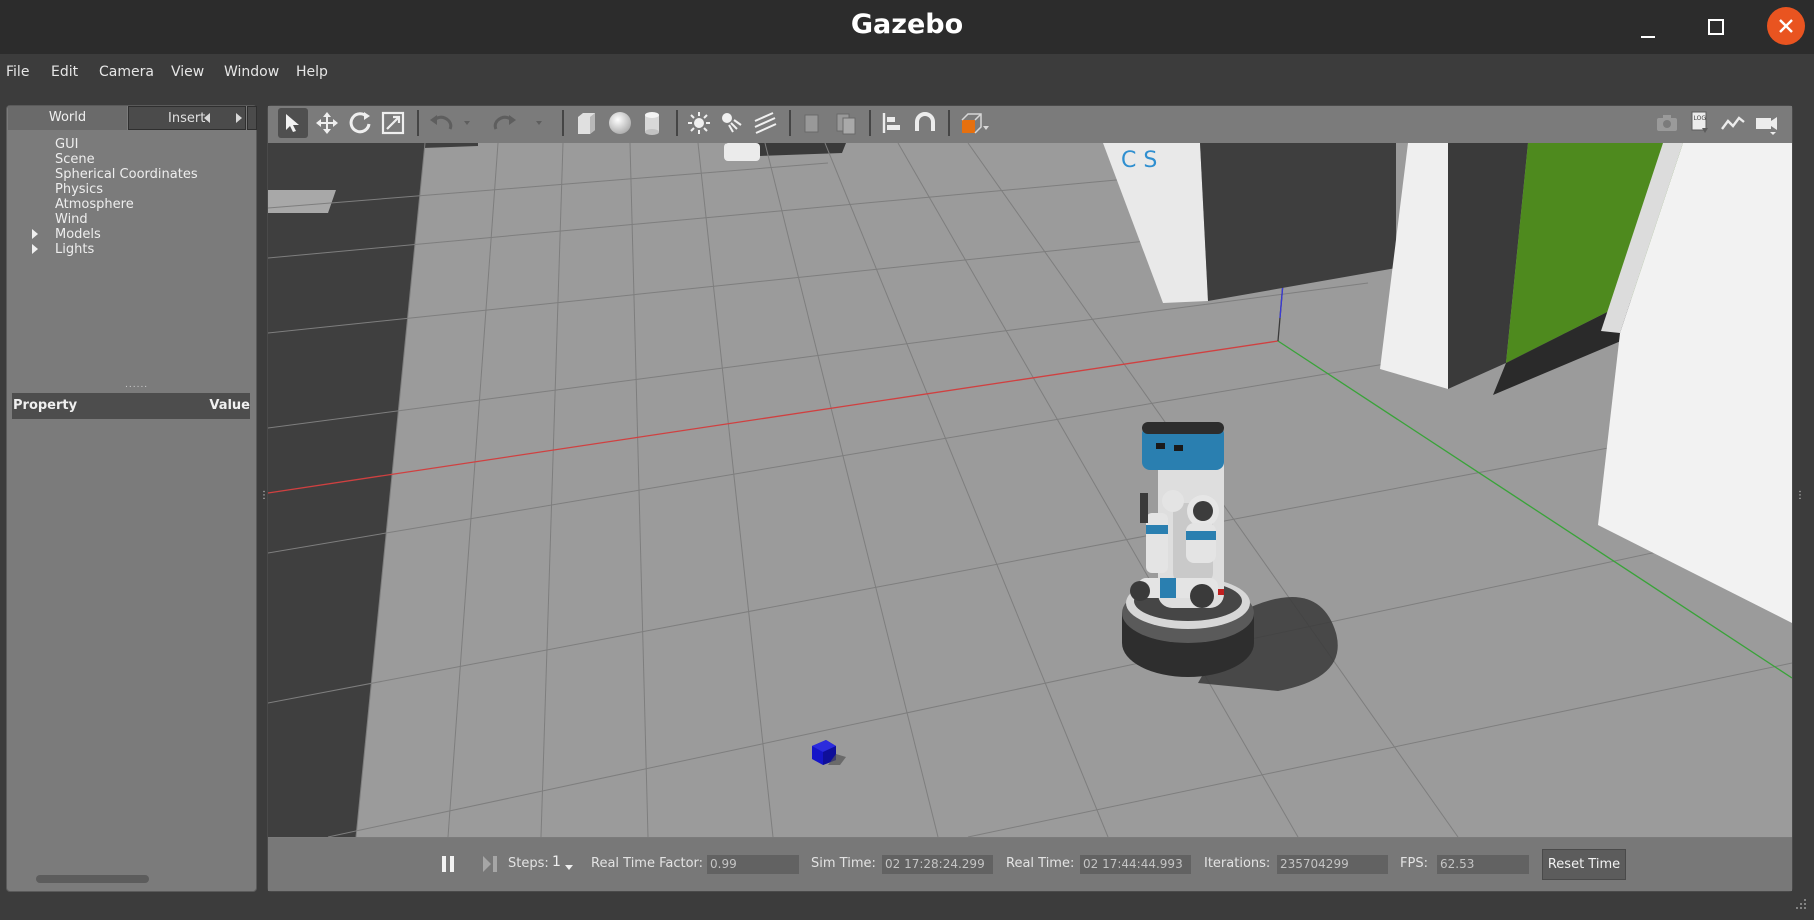 This screenshot has width=1814, height=920. What do you see at coordinates (17, 72) in the screenshot?
I see `menu-file: File` at bounding box center [17, 72].